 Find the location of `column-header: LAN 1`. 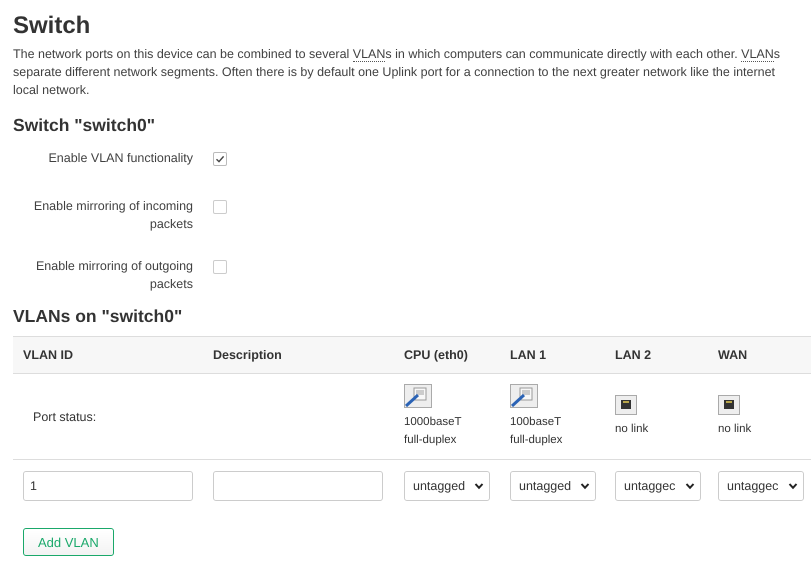

column-header: LAN 1 is located at coordinates (528, 355).